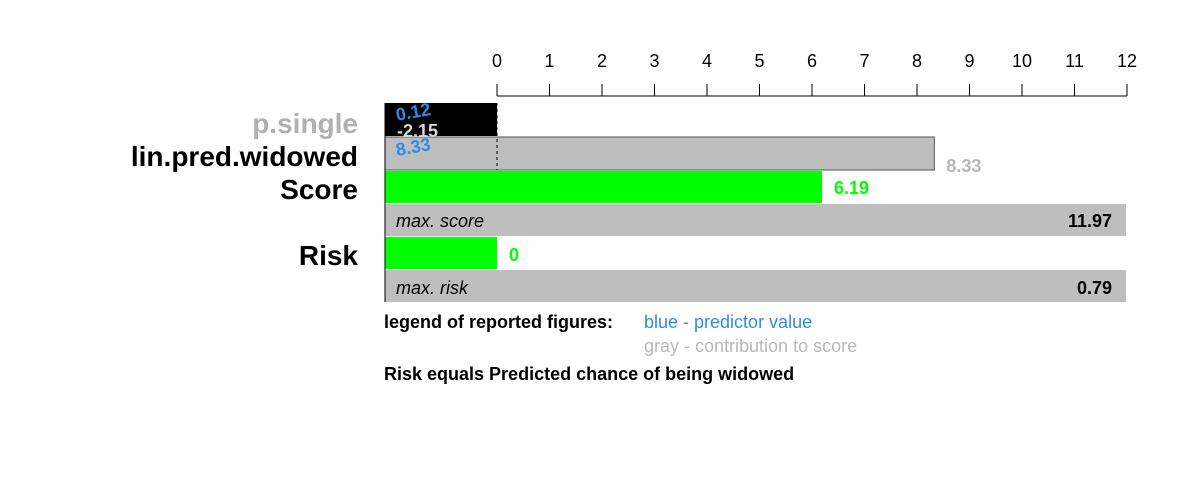  Describe the element at coordinates (1127, 61) in the screenshot. I see `axis-tick-label: 12` at that location.